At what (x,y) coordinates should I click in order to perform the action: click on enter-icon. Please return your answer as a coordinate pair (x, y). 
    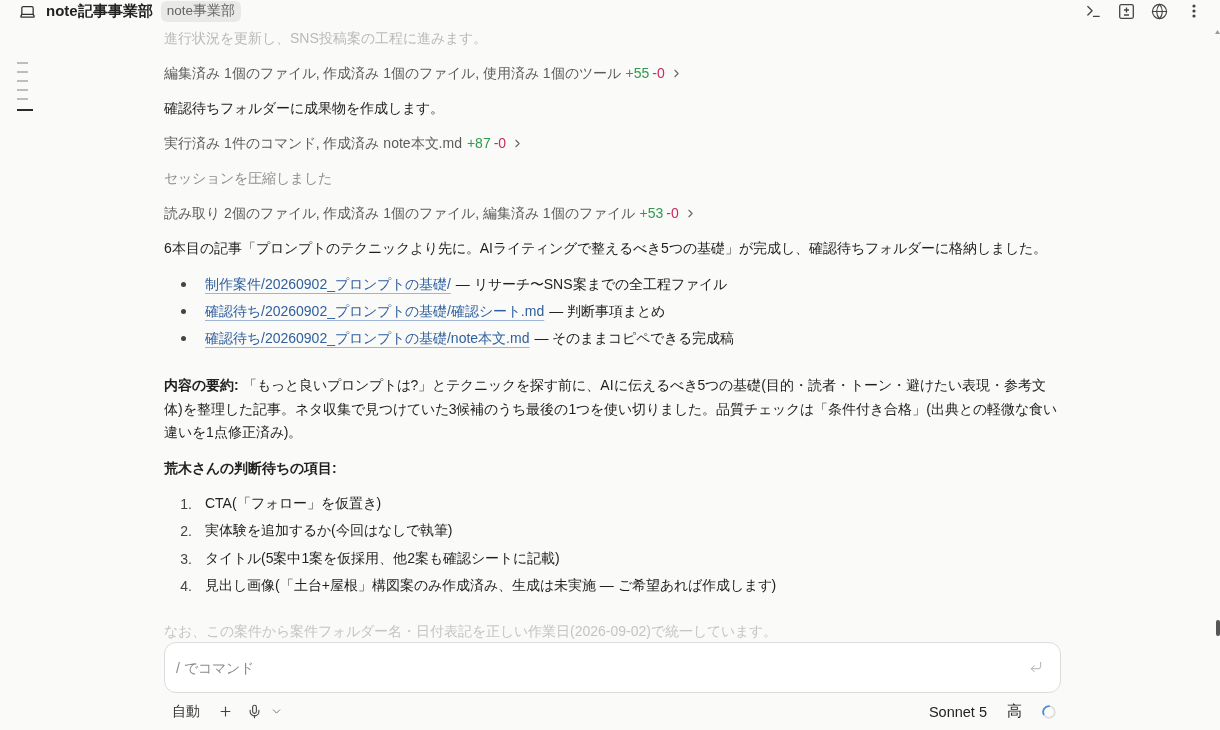
    Looking at the image, I should click on (1036, 667).